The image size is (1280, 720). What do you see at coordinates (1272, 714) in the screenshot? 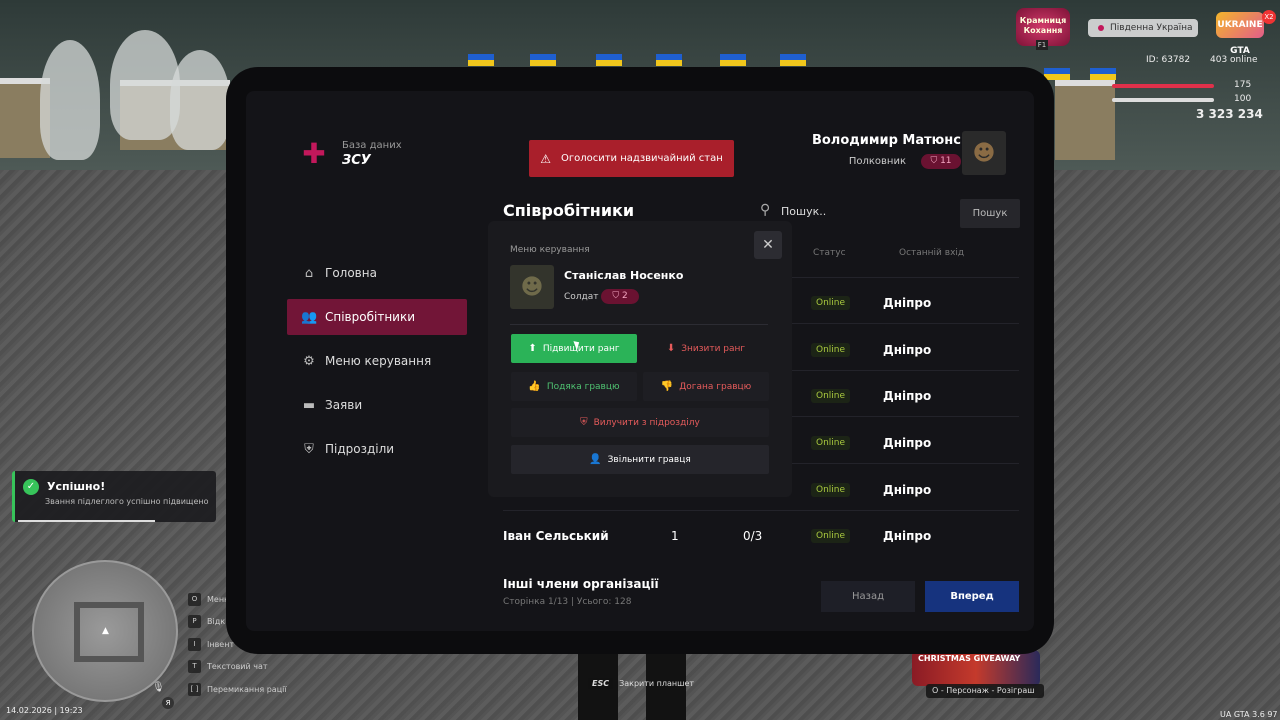
I see `version-suffix: 97` at bounding box center [1272, 714].